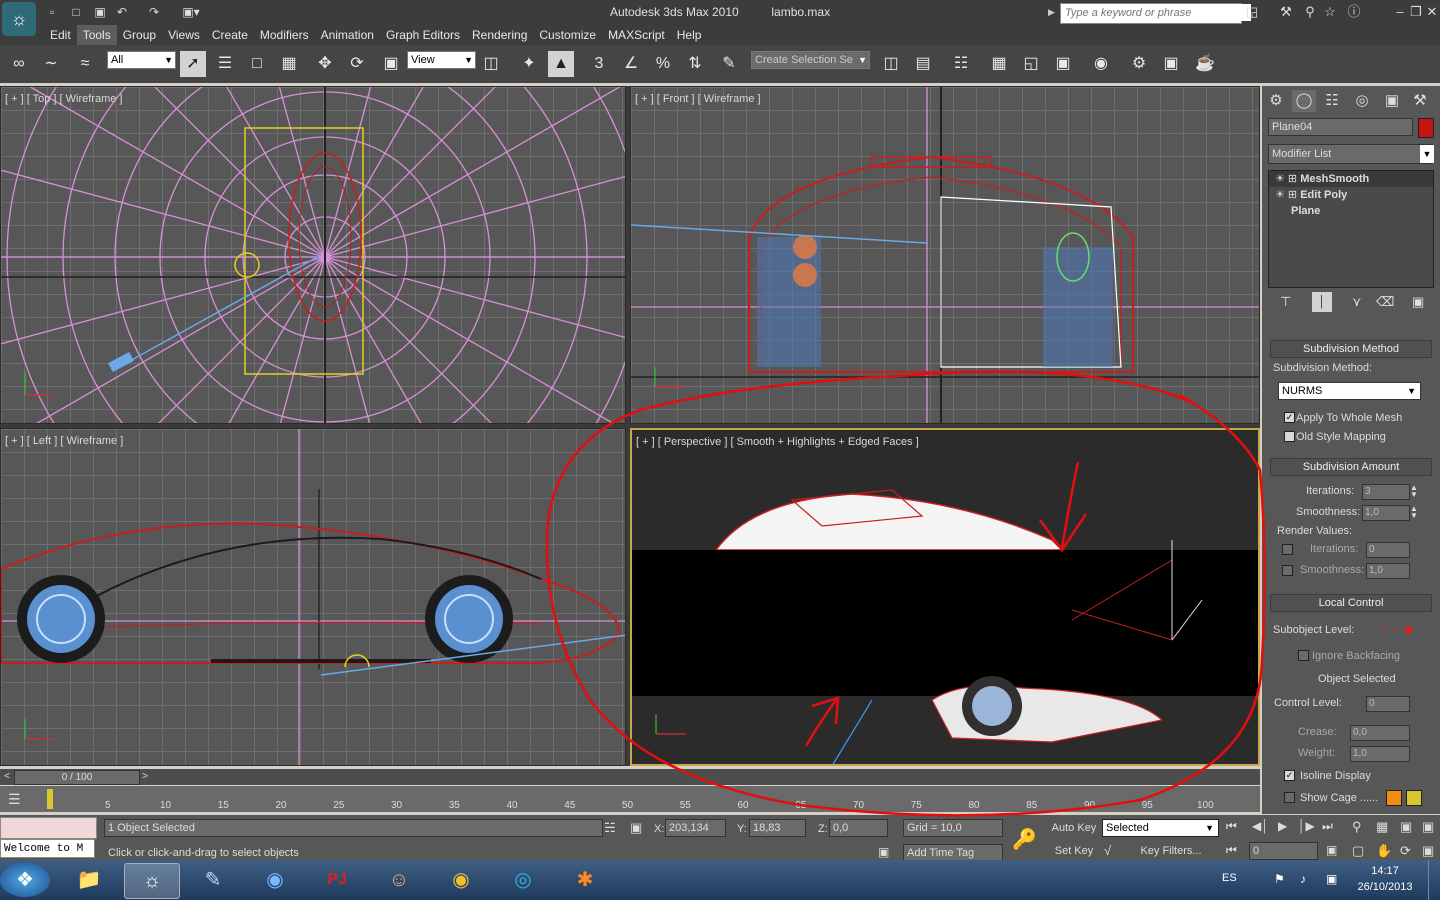 The image size is (1440, 900). Describe the element at coordinates (1414, 512) in the screenshot. I see `smoothness-spinner-arrows-icon: ▲ ▼` at that location.